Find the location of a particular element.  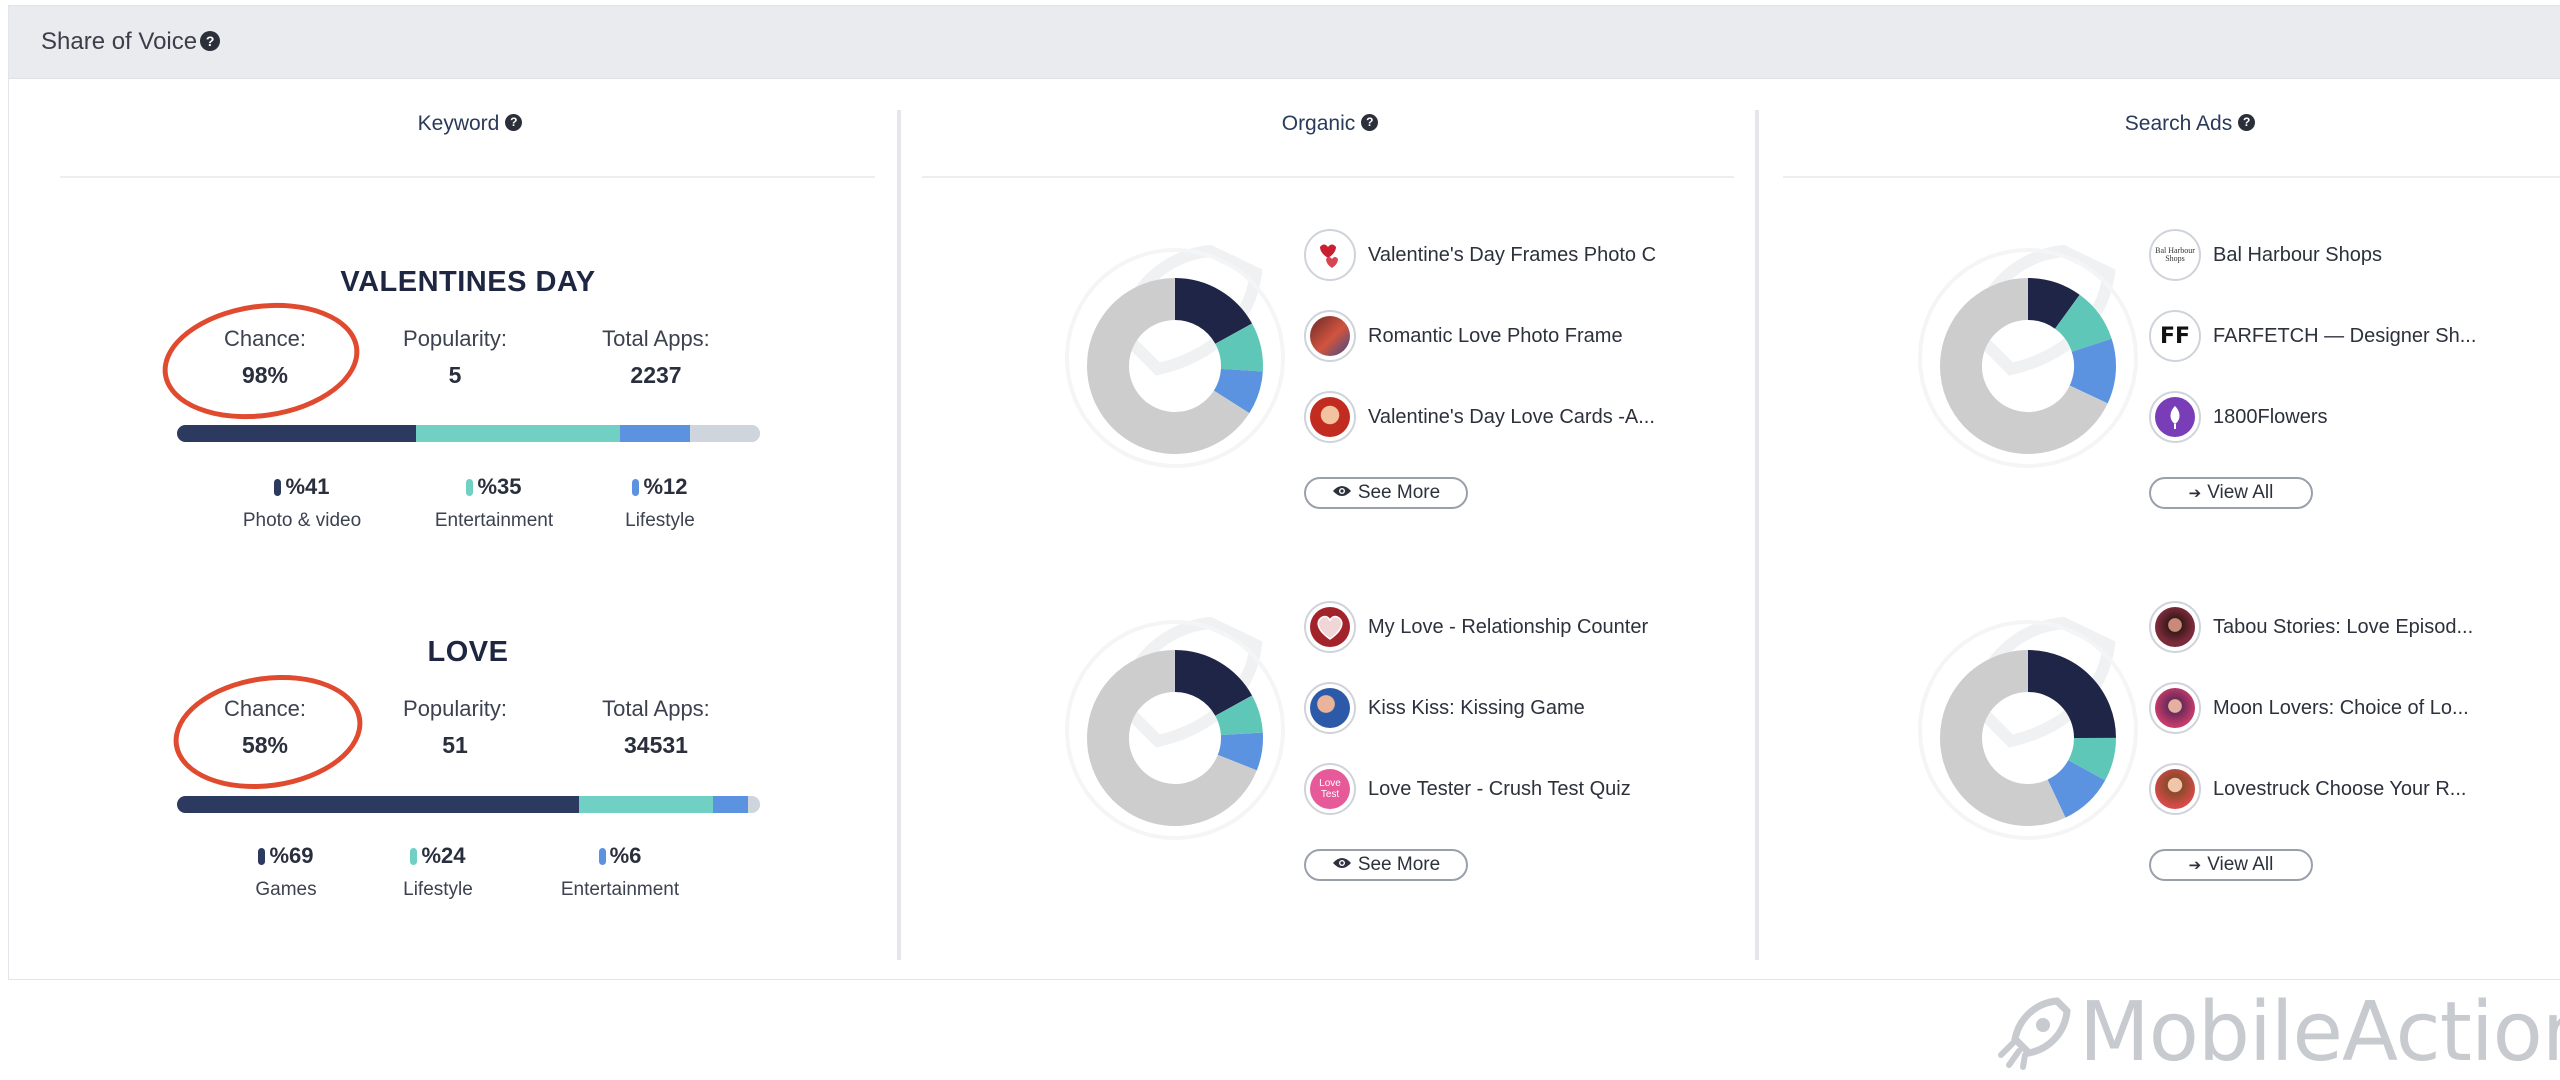

search-ads-column-title: Search Ads? is located at coordinates (2190, 124).